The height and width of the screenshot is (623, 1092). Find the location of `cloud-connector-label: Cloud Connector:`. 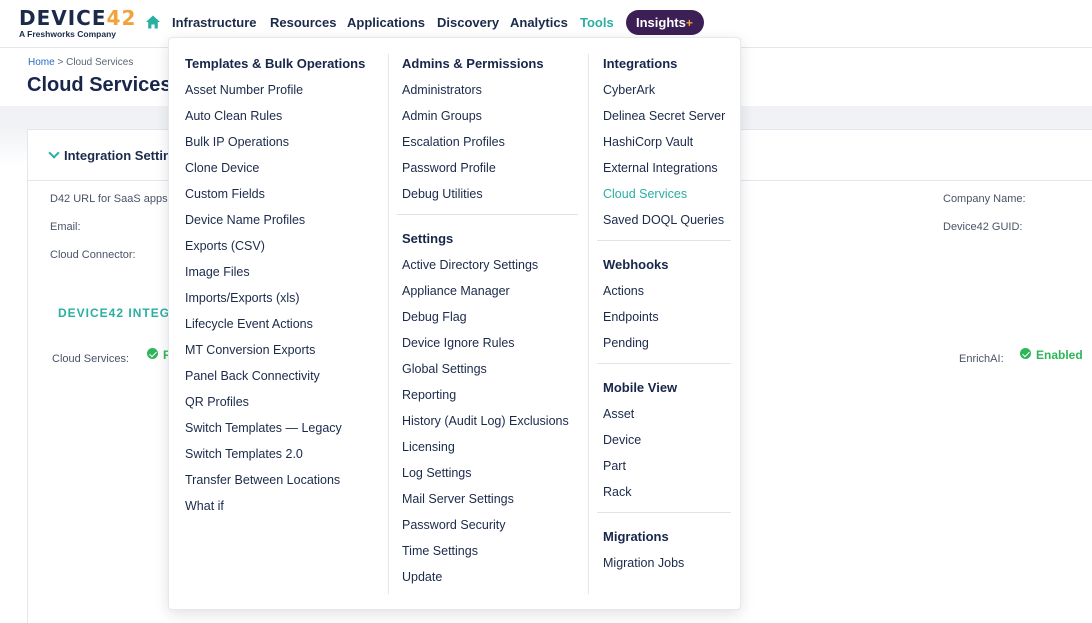

cloud-connector-label: Cloud Connector: is located at coordinates (93, 255).